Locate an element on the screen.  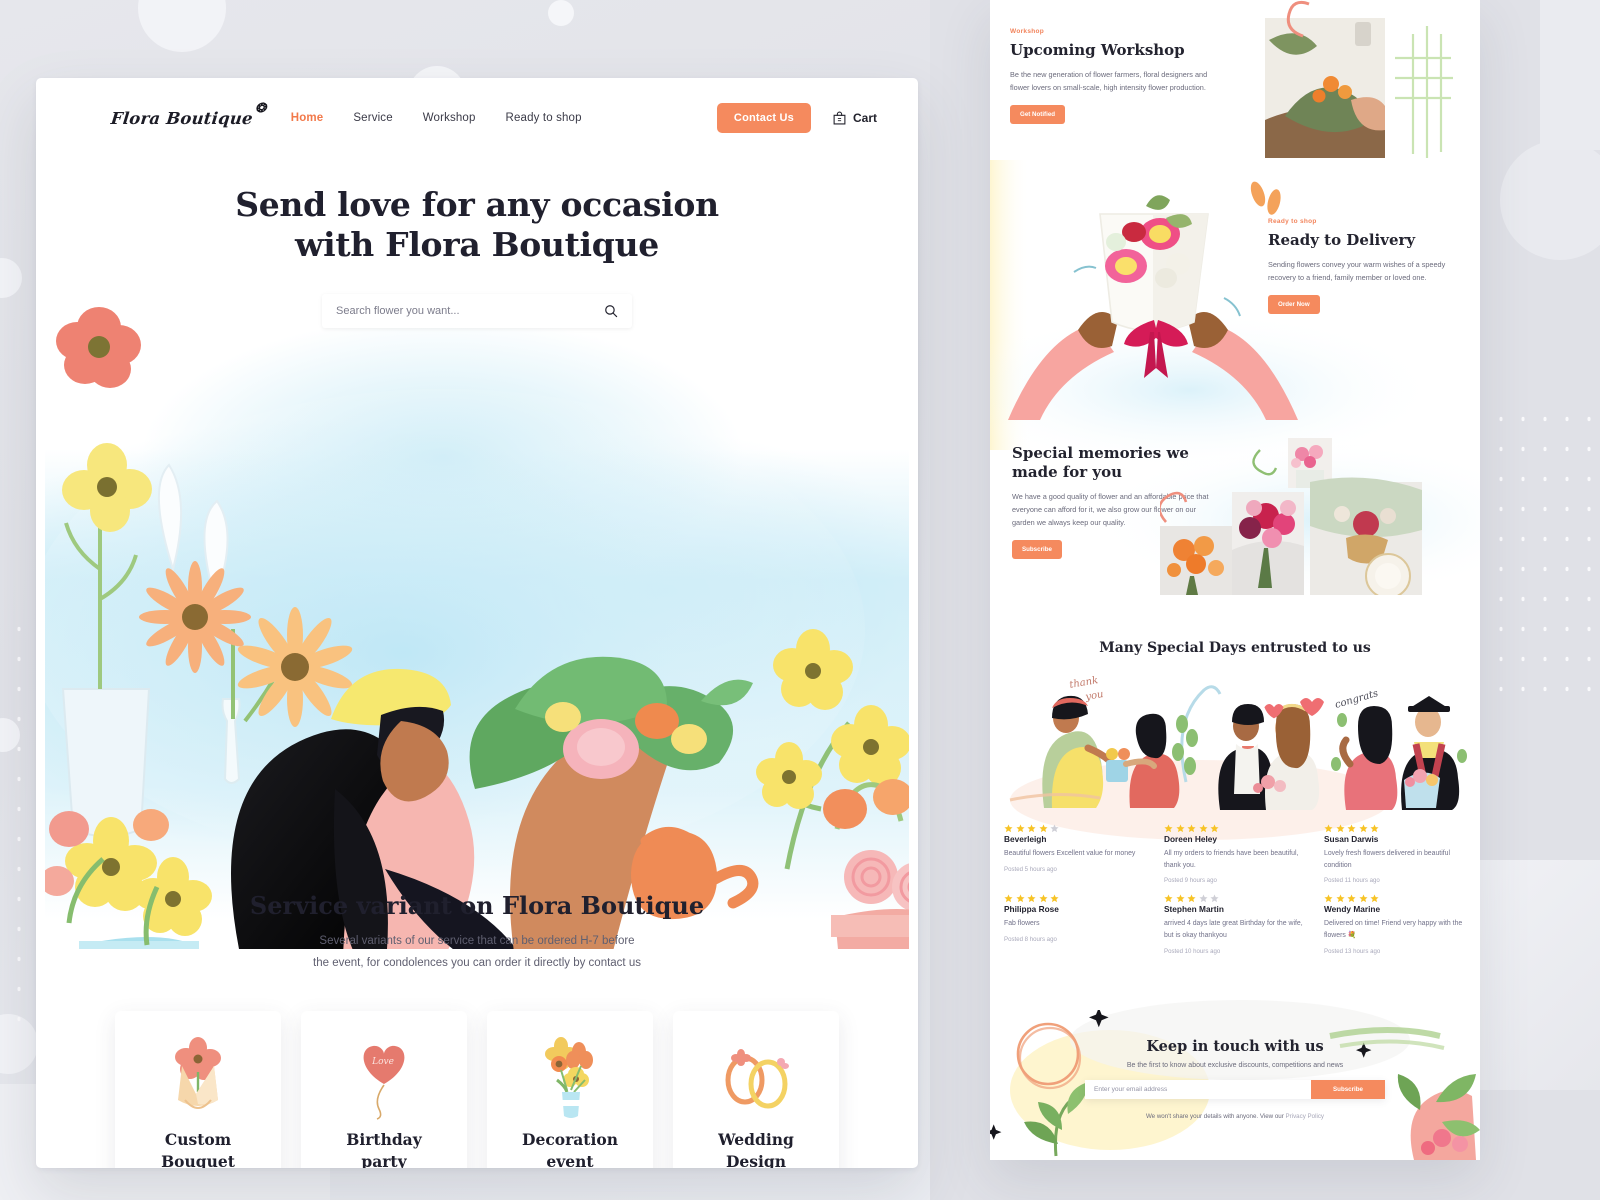
primary-nav: Home Service Workshop Ready to shop is located at coordinates (436, 118).